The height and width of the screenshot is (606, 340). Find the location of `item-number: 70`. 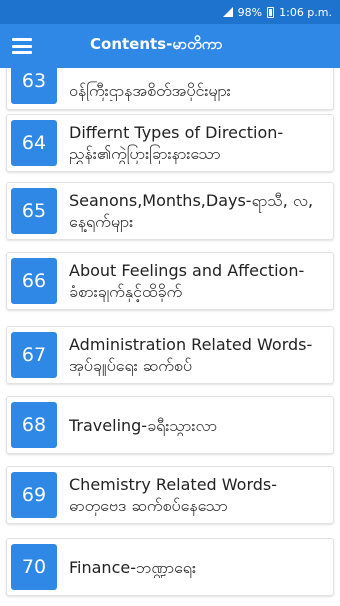

item-number: 70 is located at coordinates (34, 567).